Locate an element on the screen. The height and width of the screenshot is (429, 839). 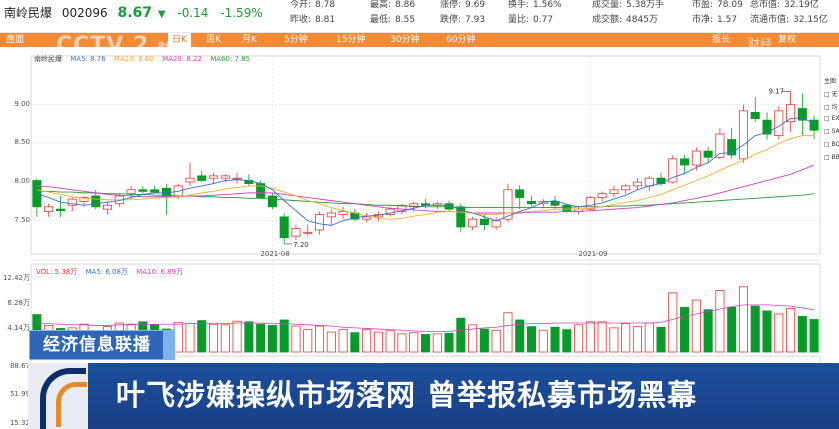
price-tick-label: 7.50 is located at coordinates (22, 219).